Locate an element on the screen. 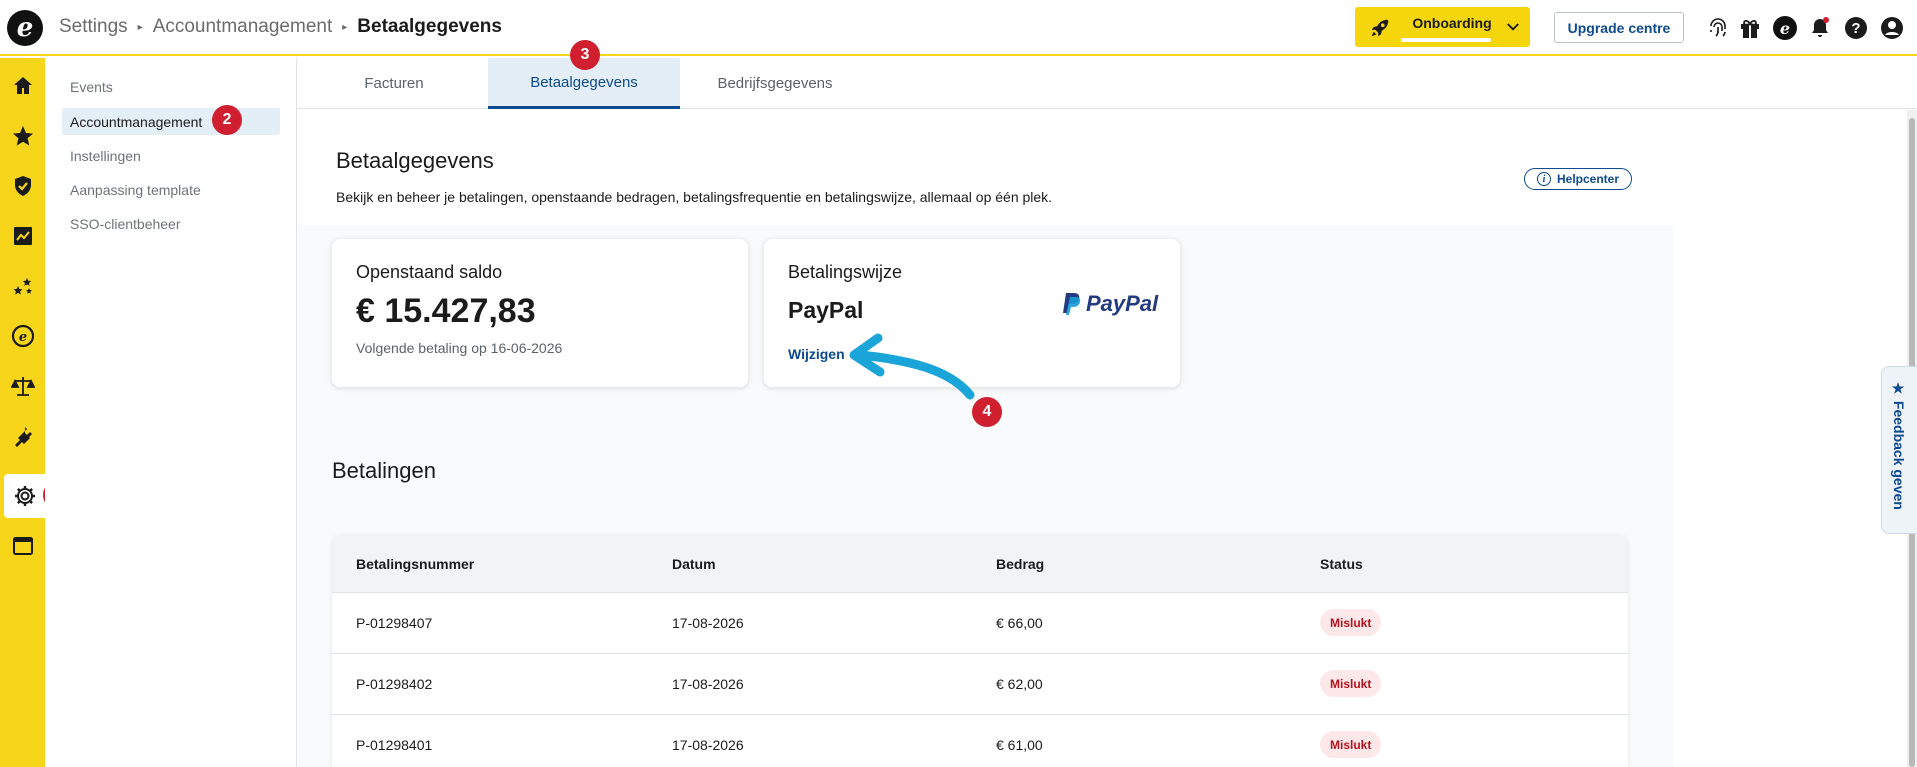 This screenshot has width=1917, height=767. rail-settings is located at coordinates (24, 496).